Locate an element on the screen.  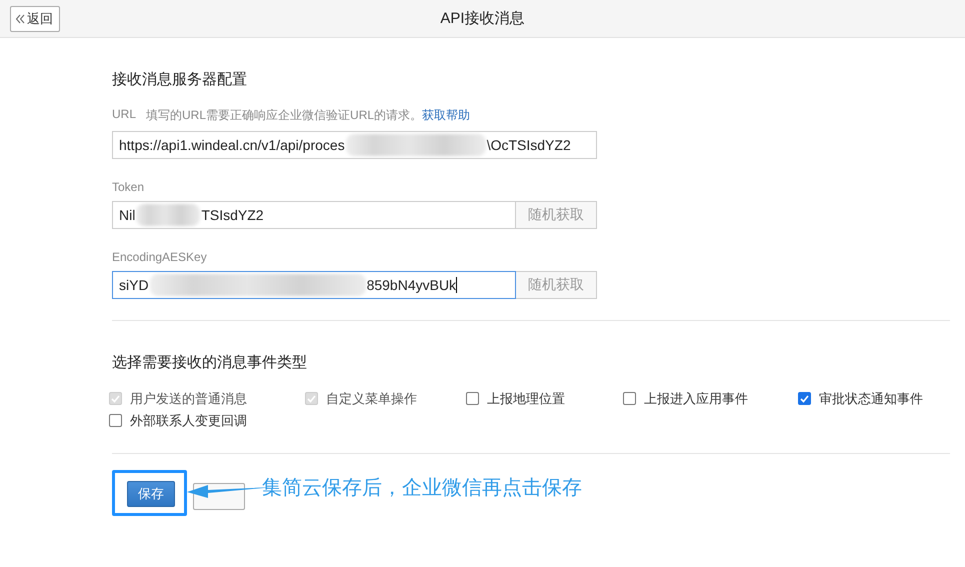
checkbox-label: 用户发送的普通消息 is located at coordinates (188, 399).